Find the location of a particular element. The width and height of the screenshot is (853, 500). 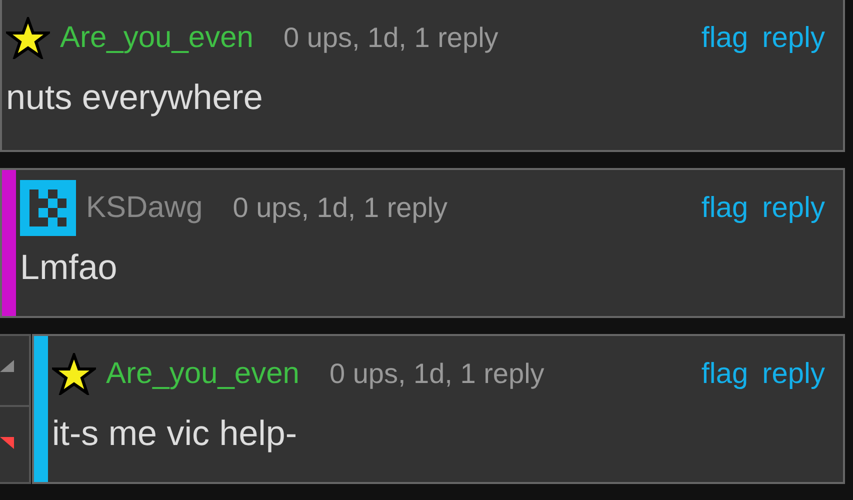

comment-text: nuts everywhere is located at coordinates (135, 97).